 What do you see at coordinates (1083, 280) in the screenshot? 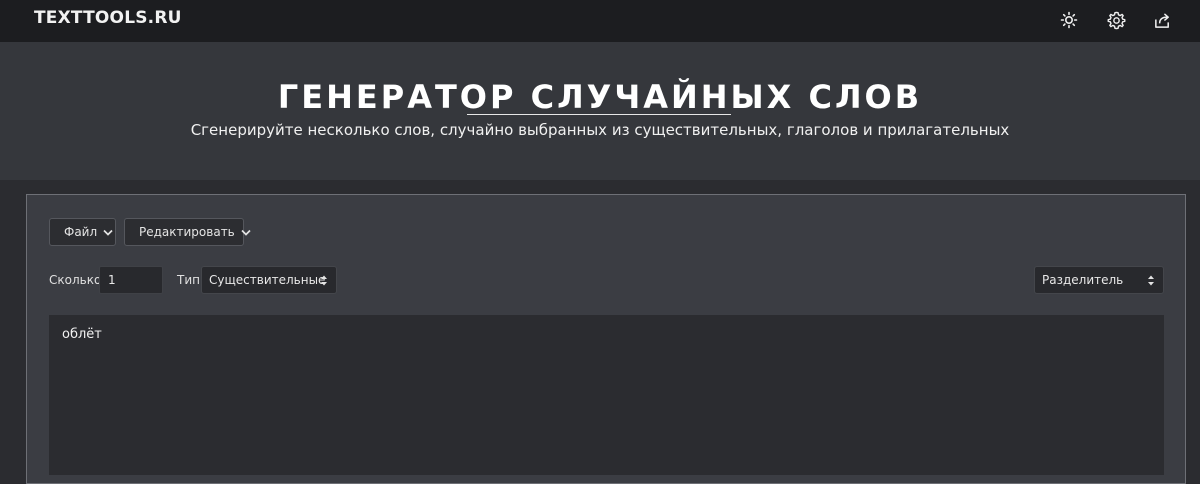
I see `separator-select-value: Разделитель` at bounding box center [1083, 280].